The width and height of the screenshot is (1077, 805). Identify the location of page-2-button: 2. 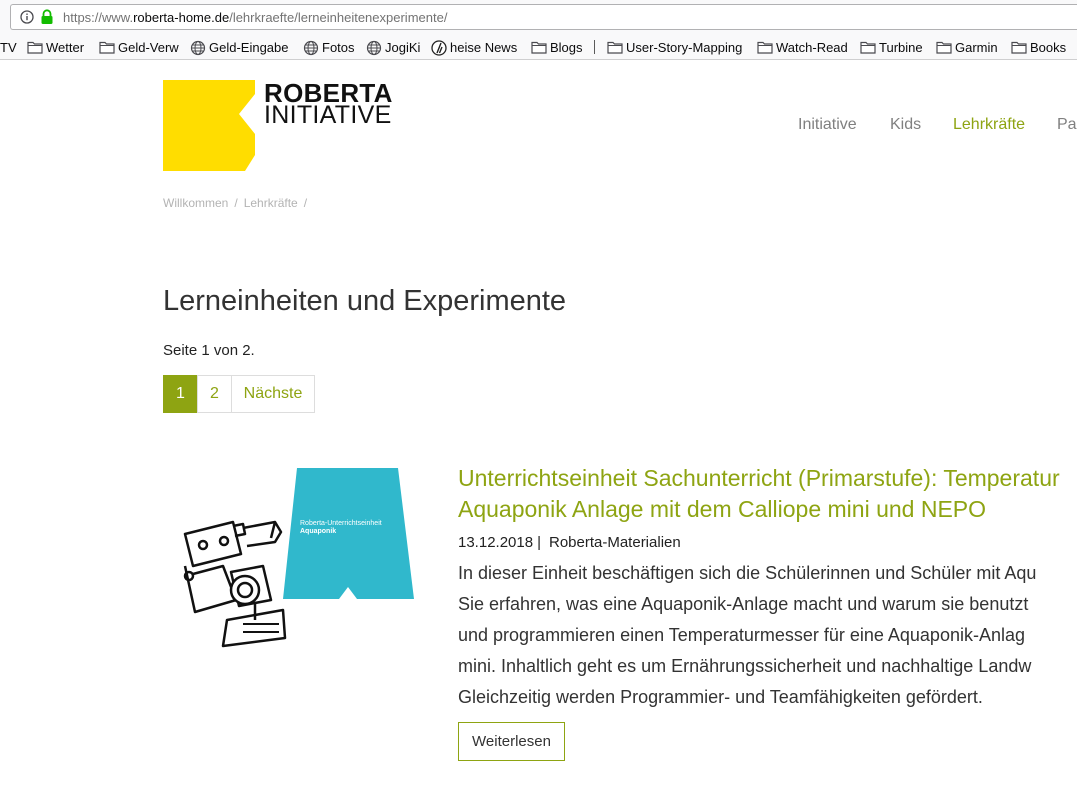
(214, 394).